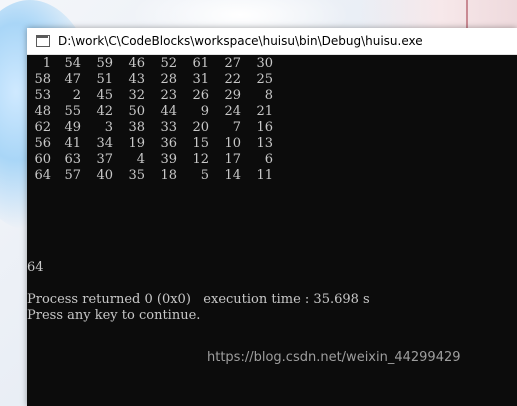 The image size is (517, 406). Describe the element at coordinates (168, 79) in the screenshot. I see `grid-cell: 28` at that location.